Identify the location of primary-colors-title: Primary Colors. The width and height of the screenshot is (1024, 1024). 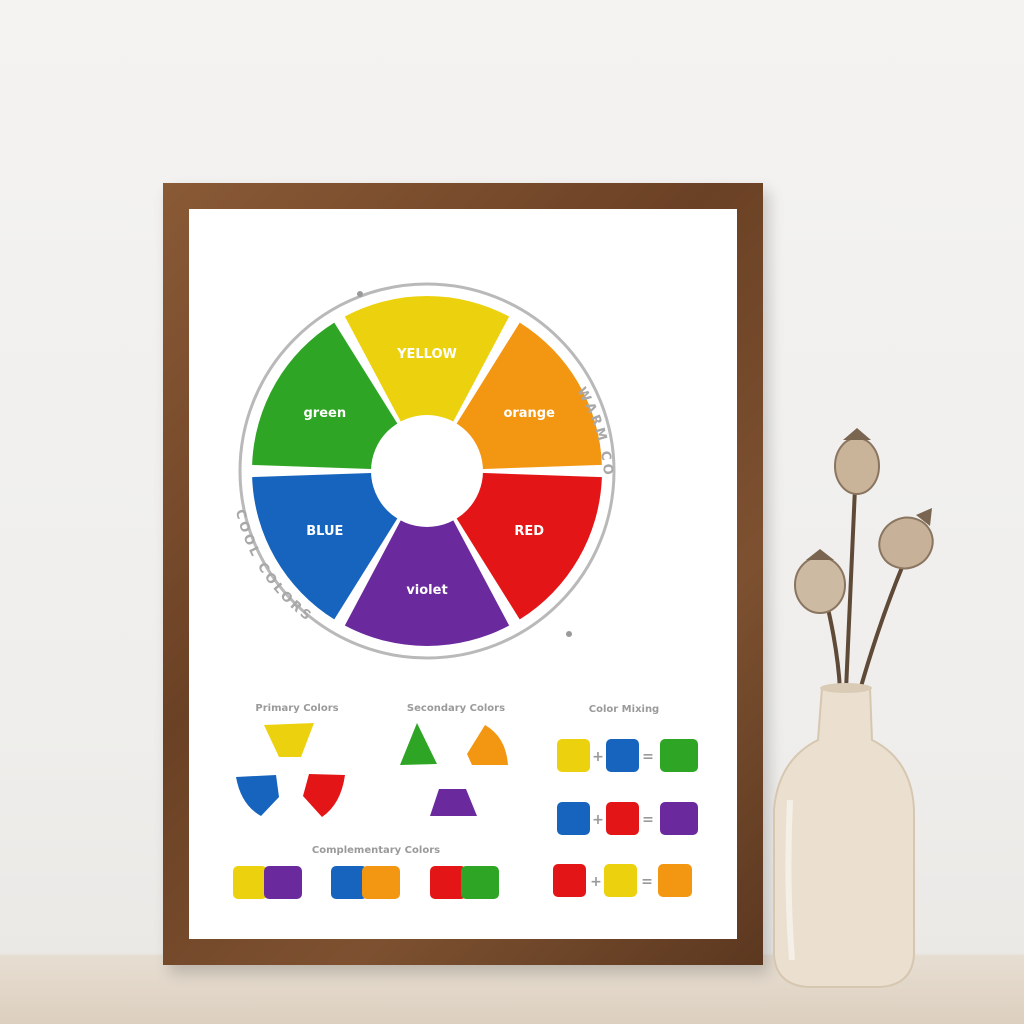
(296, 708).